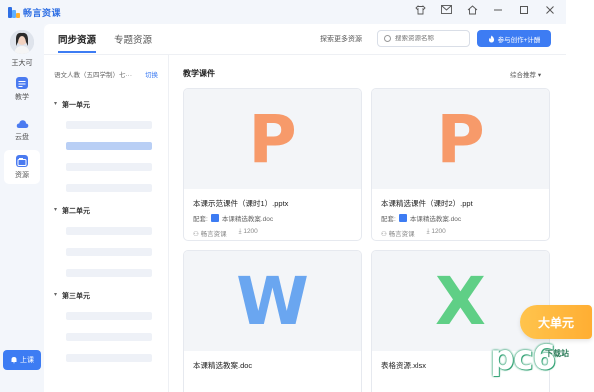  I want to click on left-nav: 王大可 教学 云盘 资源 上课, so click(22, 208).